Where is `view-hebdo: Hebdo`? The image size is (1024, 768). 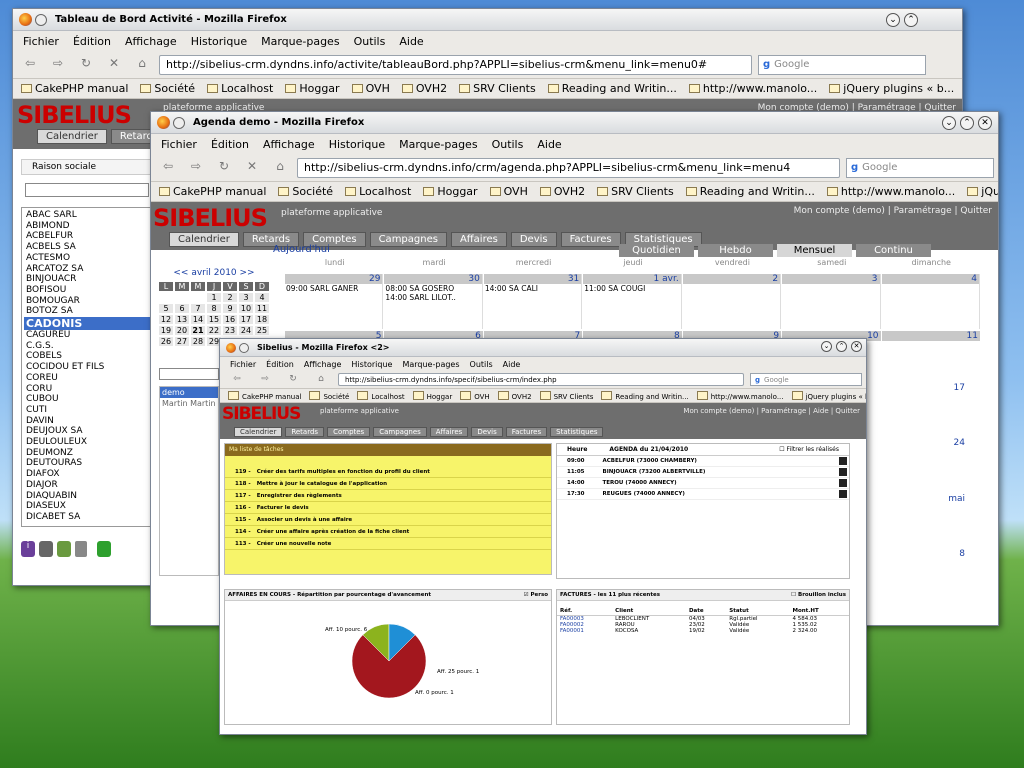 view-hebdo: Hebdo is located at coordinates (735, 250).